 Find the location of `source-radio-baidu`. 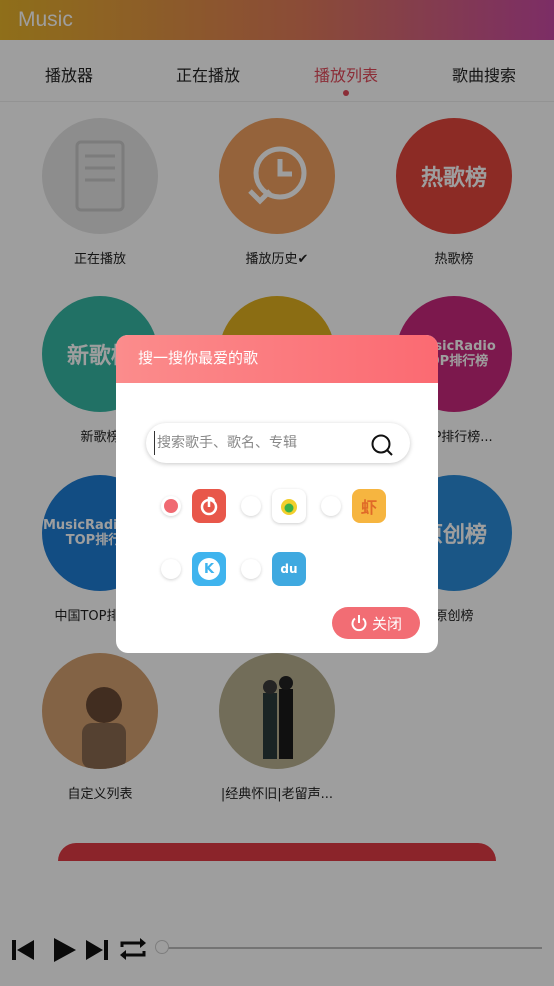

source-radio-baidu is located at coordinates (251, 569).